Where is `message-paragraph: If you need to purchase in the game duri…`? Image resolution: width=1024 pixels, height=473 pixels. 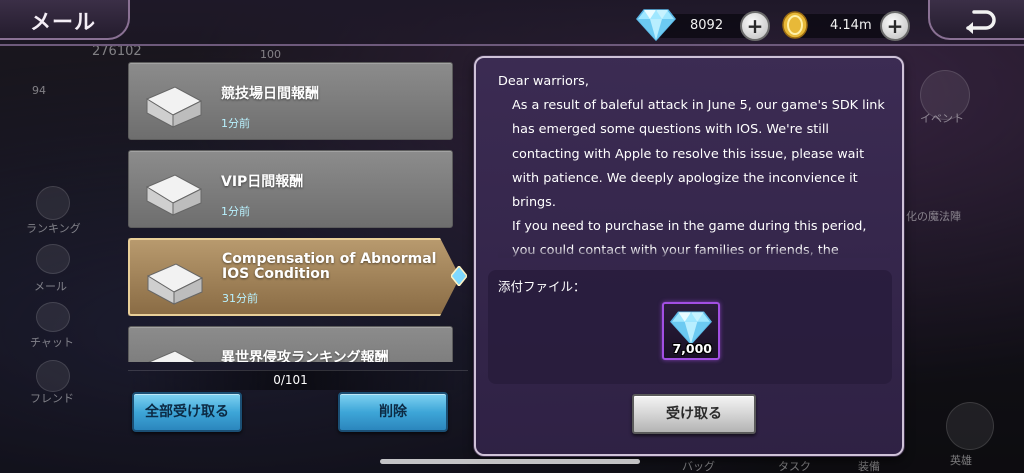
message-paragraph: If you need to purchase in the game duri… is located at coordinates (689, 238).